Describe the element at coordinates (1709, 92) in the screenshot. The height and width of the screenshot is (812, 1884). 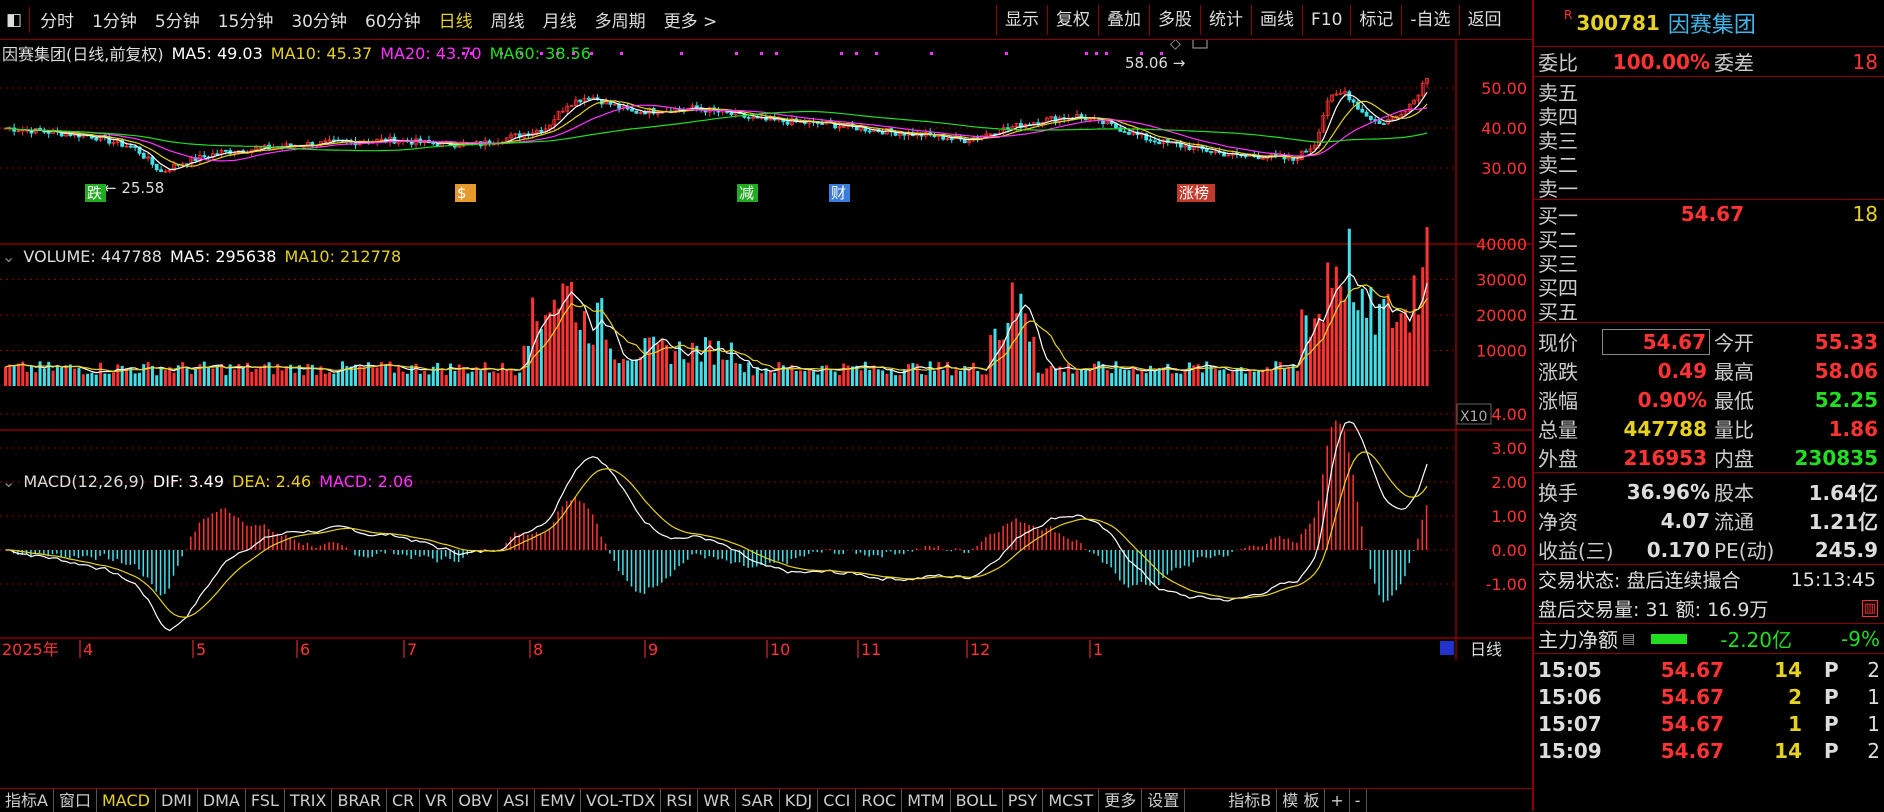
I see `sells-row: 卖五` at that location.